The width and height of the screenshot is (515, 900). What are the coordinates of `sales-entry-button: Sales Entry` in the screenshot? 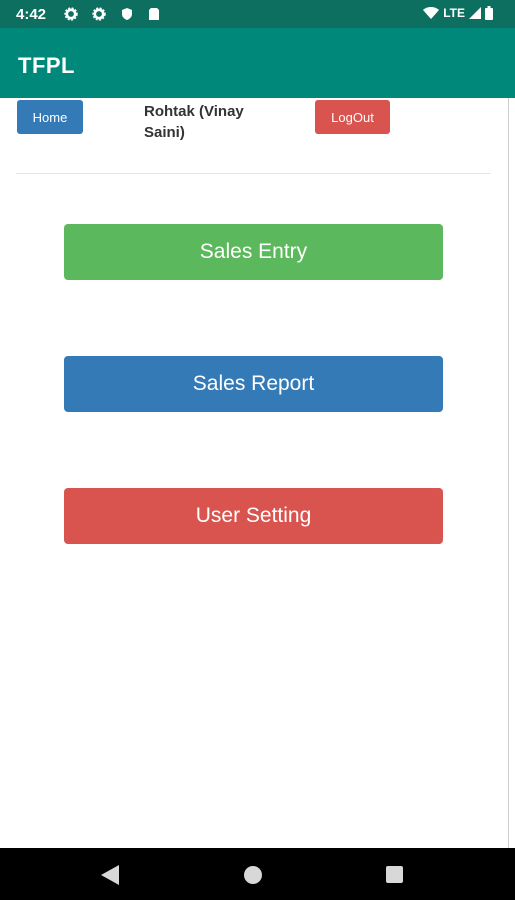 It's located at (253, 252).